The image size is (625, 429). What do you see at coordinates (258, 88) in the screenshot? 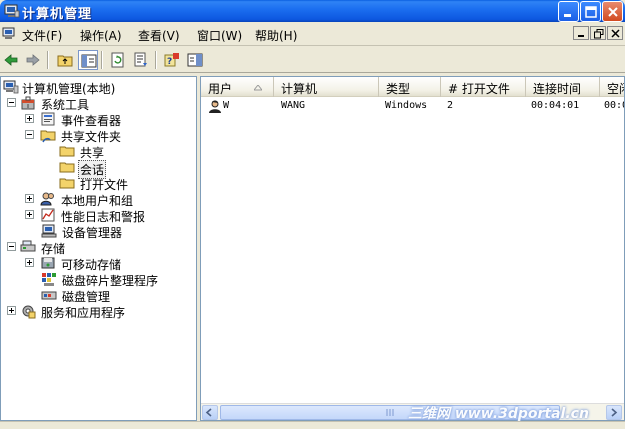
I see `sort-ascending-icon` at bounding box center [258, 88].